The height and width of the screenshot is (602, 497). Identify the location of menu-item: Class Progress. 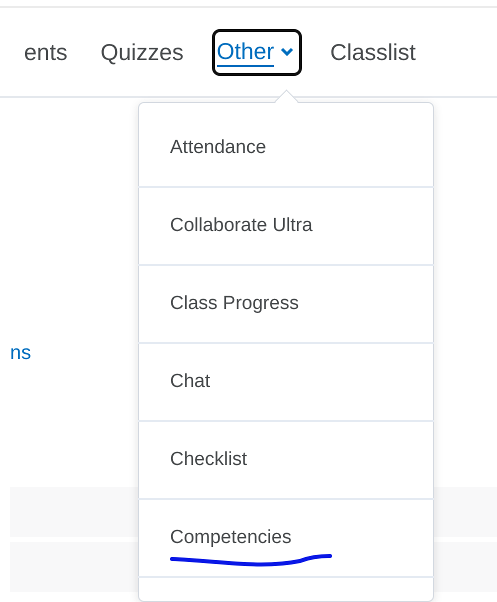
(234, 304).